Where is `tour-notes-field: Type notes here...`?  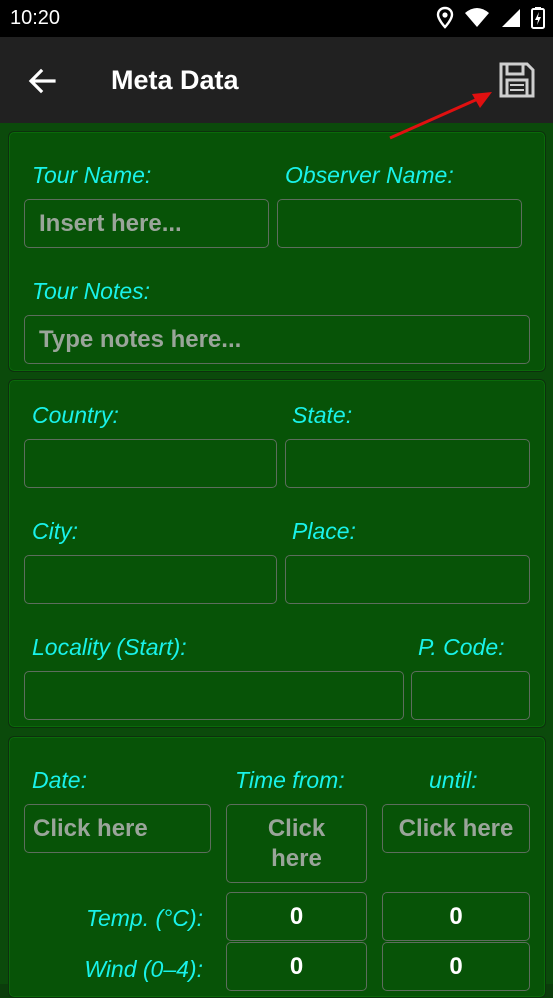
tour-notes-field: Type notes here... is located at coordinates (277, 339).